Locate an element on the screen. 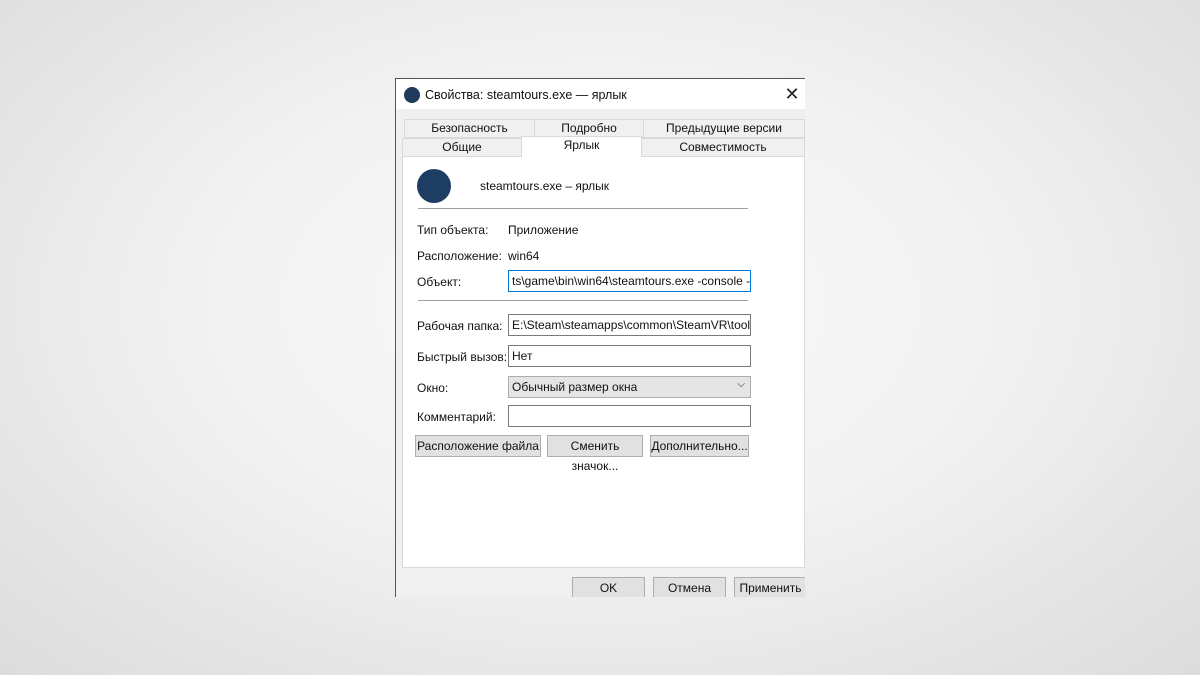  chevron-down-icon: ⌵ is located at coordinates (741, 384).